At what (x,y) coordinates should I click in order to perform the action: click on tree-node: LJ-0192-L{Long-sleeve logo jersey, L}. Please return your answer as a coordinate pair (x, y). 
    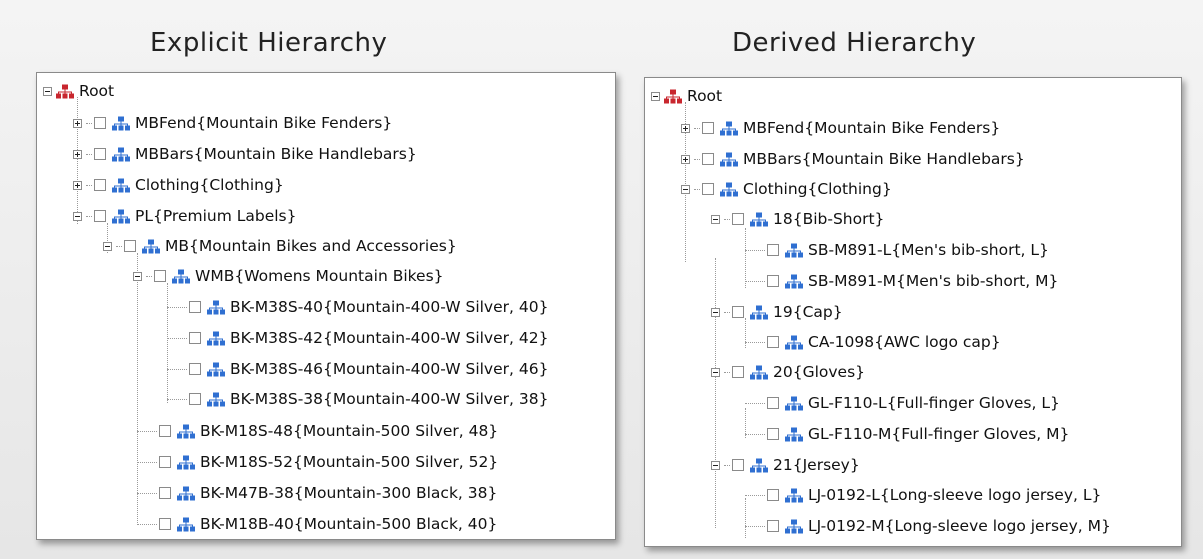
    Looking at the image, I should click on (923, 495).